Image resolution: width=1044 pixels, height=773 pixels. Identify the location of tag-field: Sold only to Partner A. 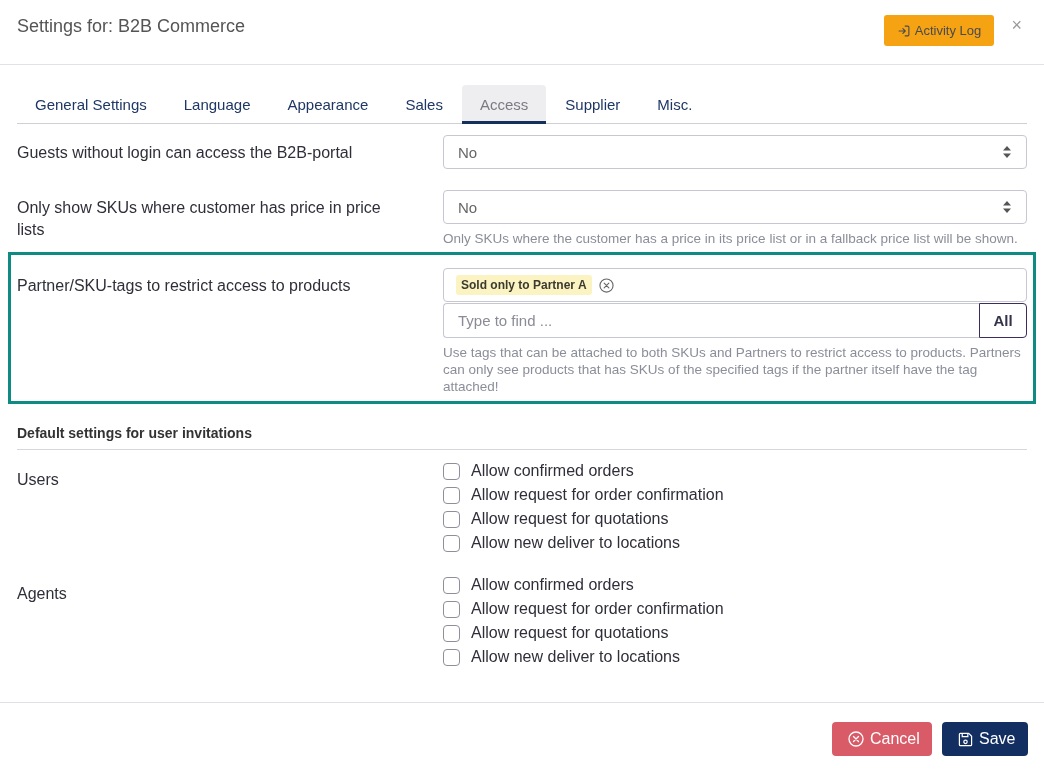
(735, 285).